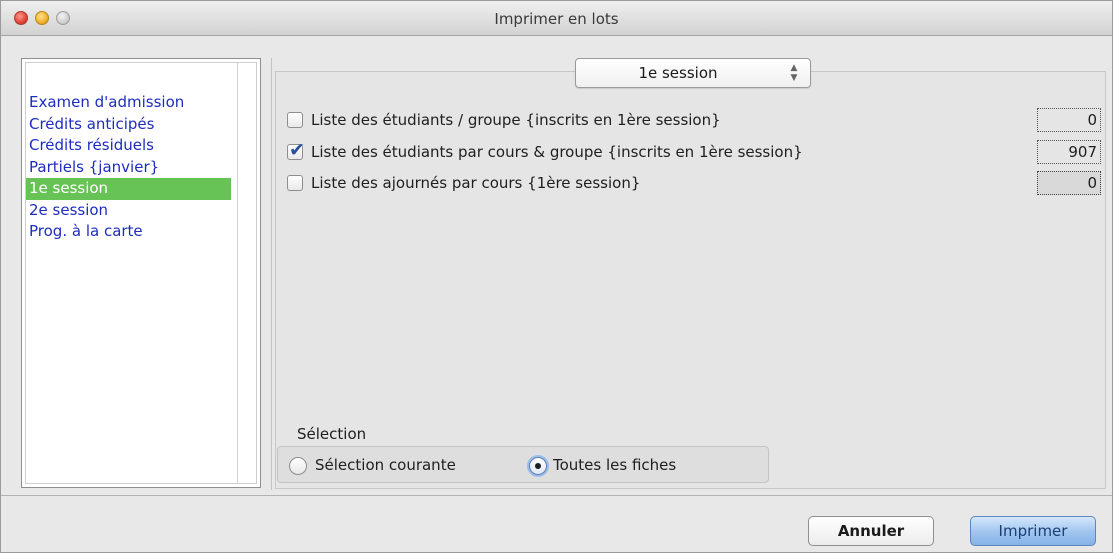 This screenshot has width=1113, height=553. I want to click on radio-current-selection, so click(298, 466).